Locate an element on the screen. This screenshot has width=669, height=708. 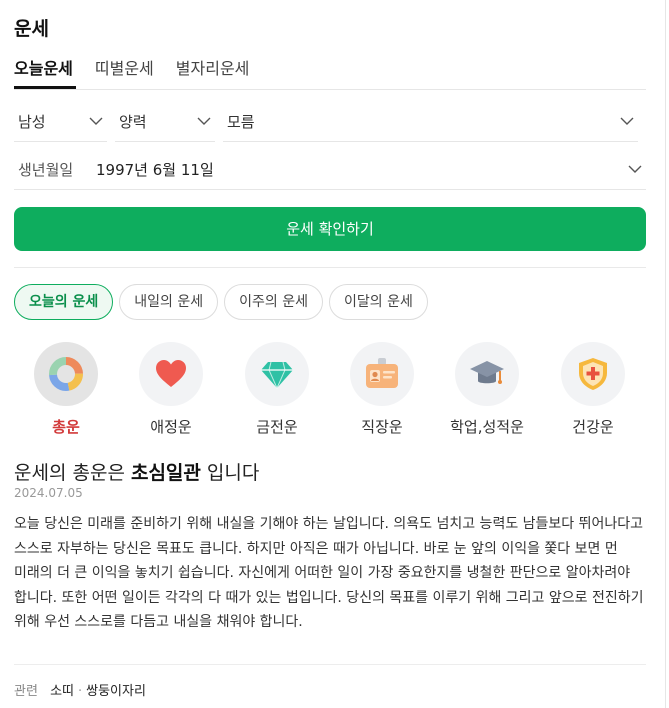
category-overall: 총운 is located at coordinates (66, 389).